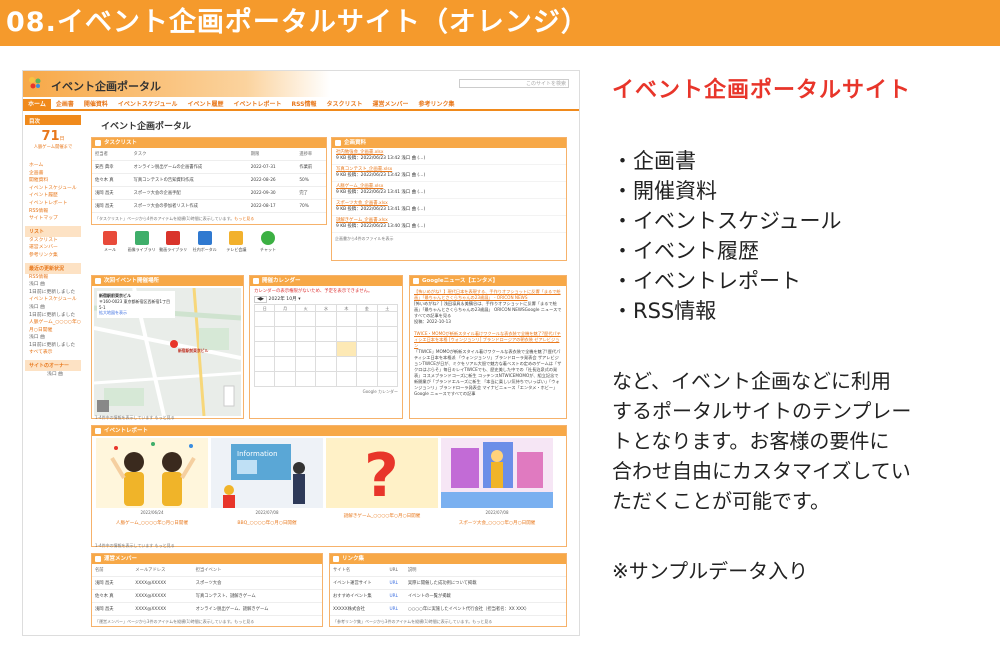 This screenshot has height=654, width=1000. Describe the element at coordinates (236, 242) in the screenshot. I see `video-conference-app: テレビ会議` at that location.